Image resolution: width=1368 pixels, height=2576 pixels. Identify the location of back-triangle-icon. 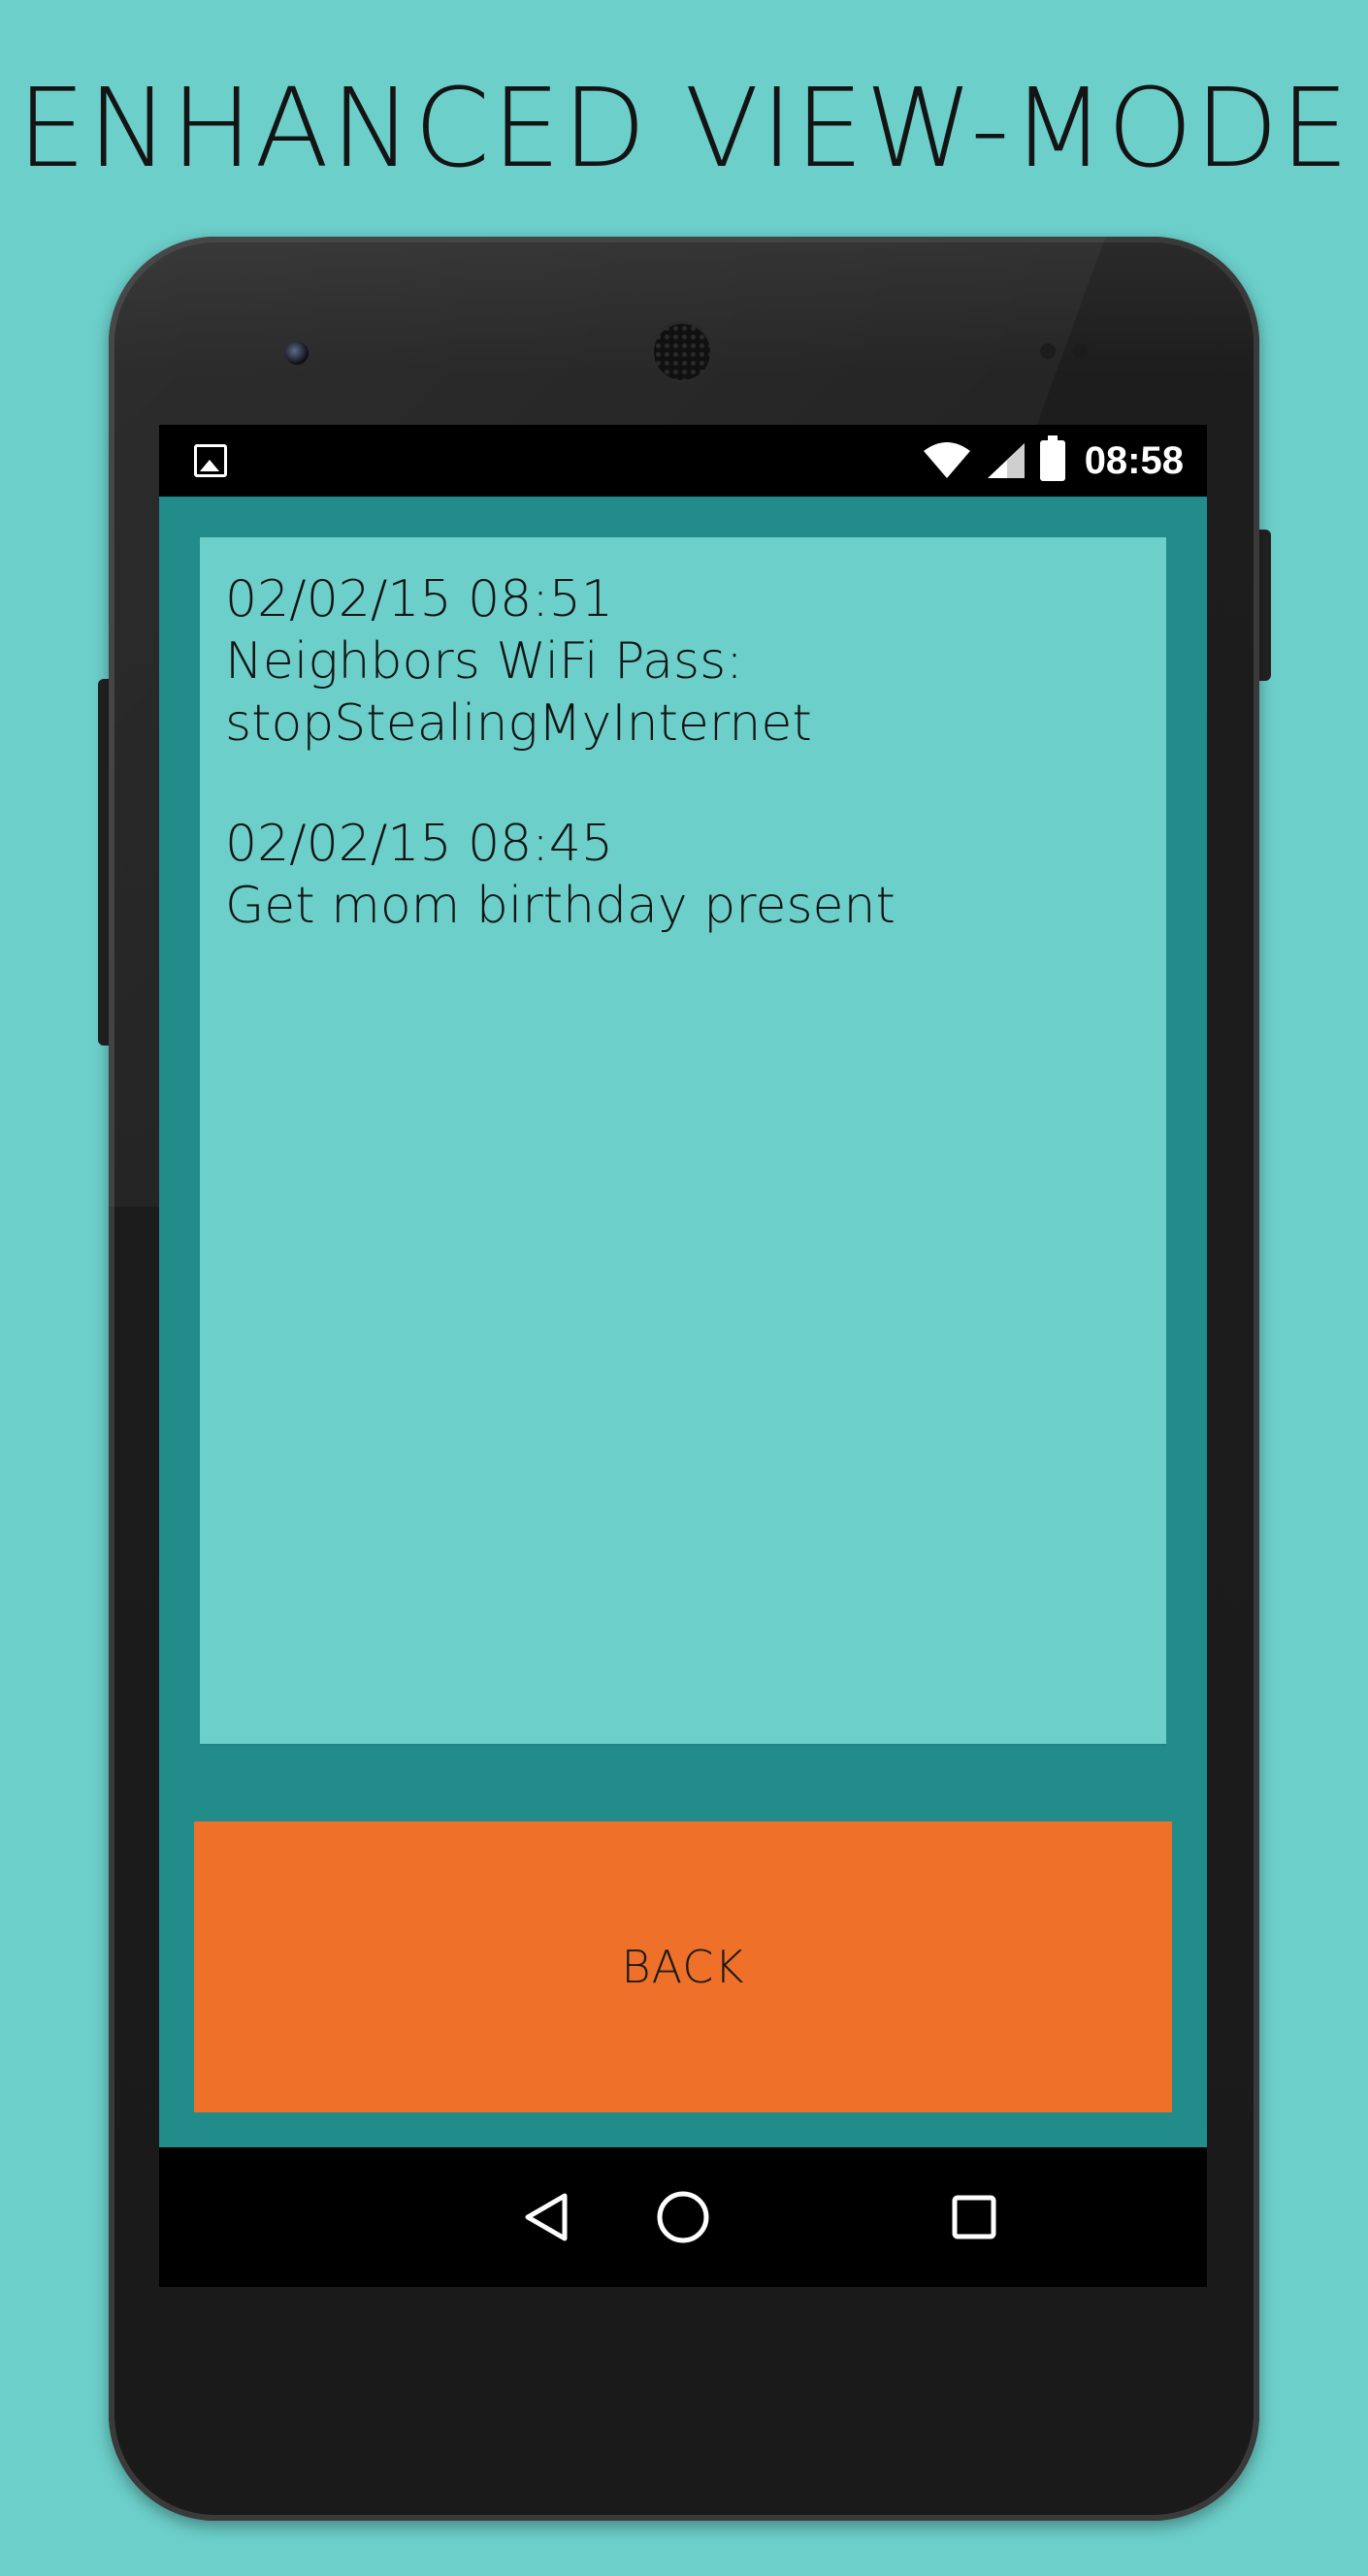
(547, 2217).